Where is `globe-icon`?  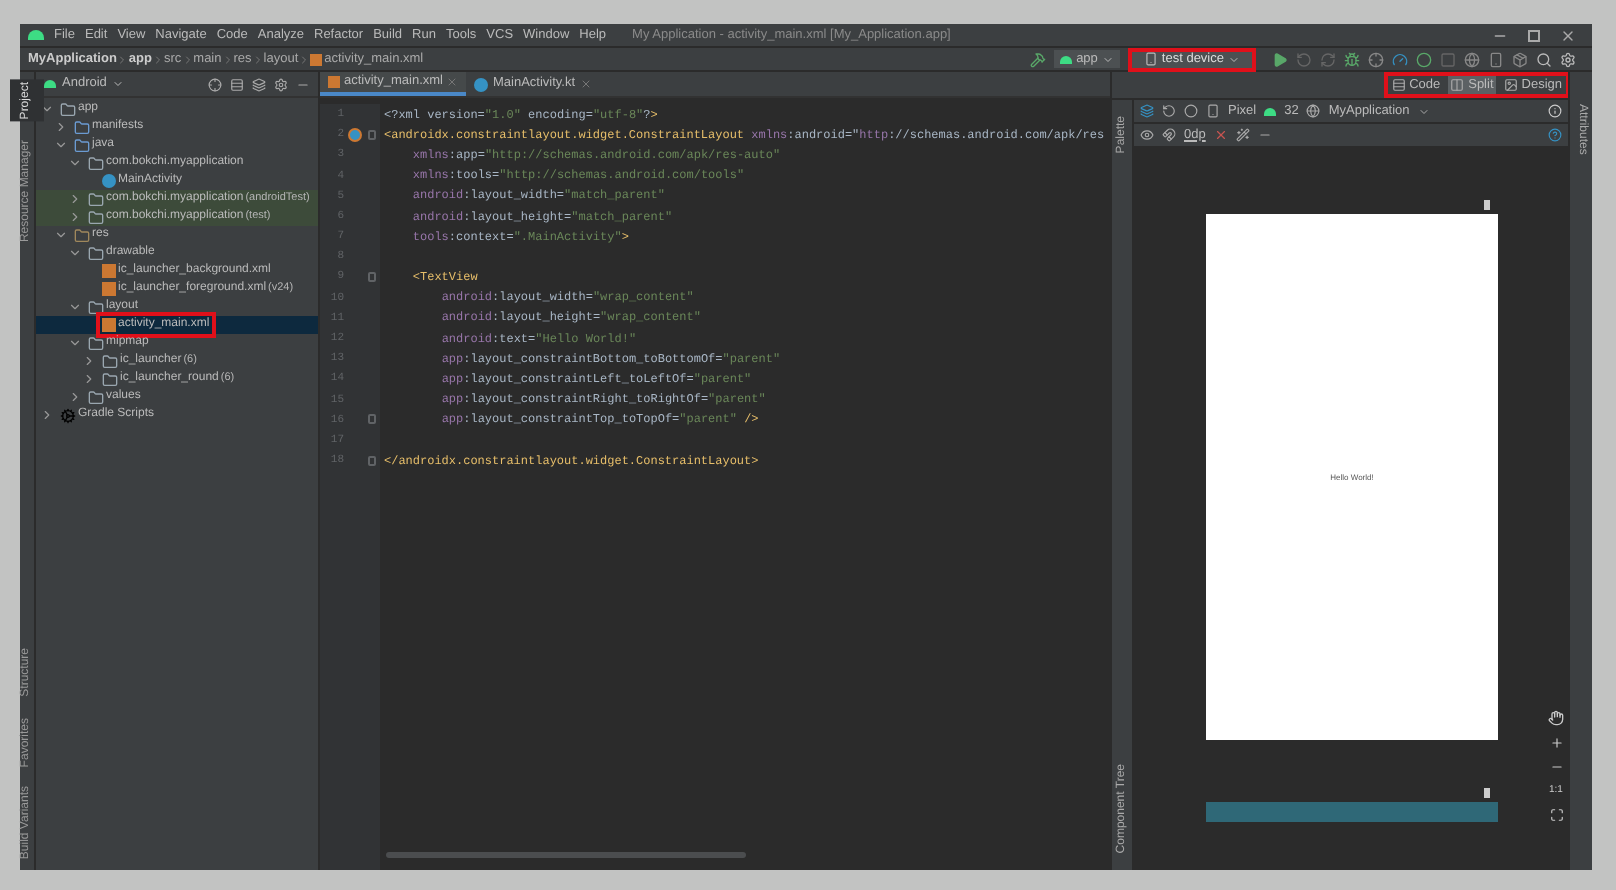 globe-icon is located at coordinates (1472, 59).